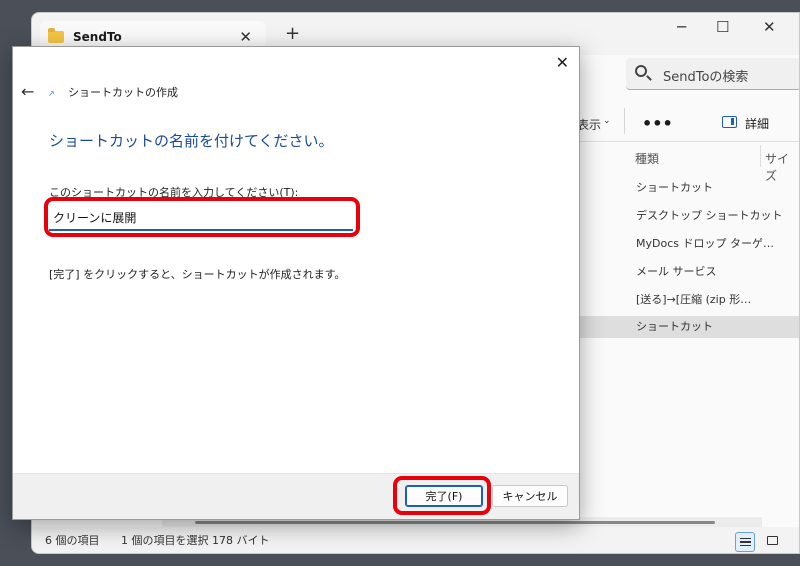 The image size is (800, 566). Describe the element at coordinates (123, 92) in the screenshot. I see `dialog-title: ショートカットの作成` at that location.